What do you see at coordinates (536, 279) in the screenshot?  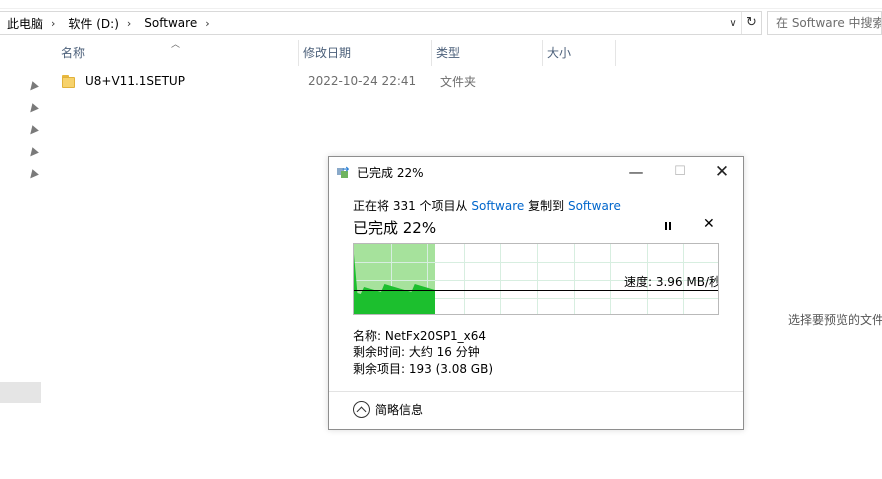 I see `throughput-graph: 速度: 3.96 MB/秒` at bounding box center [536, 279].